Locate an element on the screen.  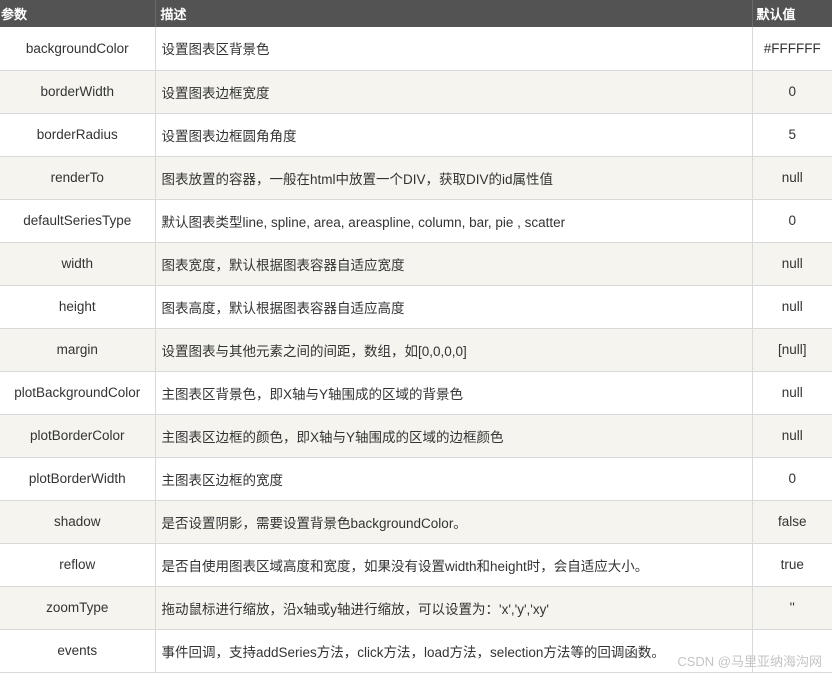
description-cell: 图表宽度，默认根据图表容器自适应宽度 is located at coordinates (454, 264).